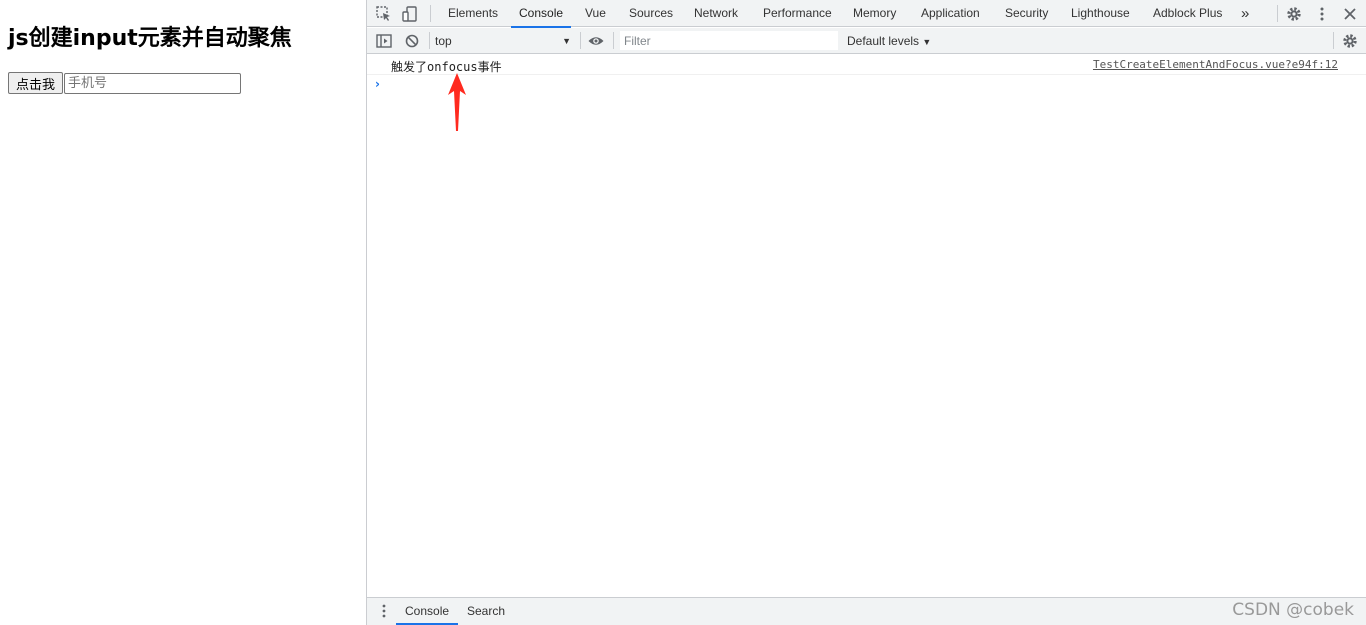  I want to click on tab-memory: Memory, so click(874, 13).